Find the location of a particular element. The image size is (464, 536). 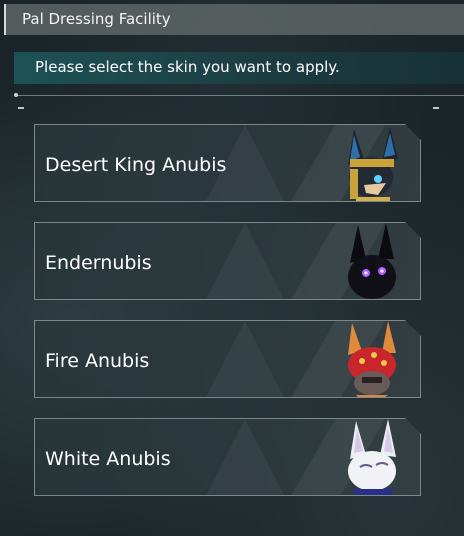

skin-option-endernubis: Endernubis is located at coordinates (227, 261).